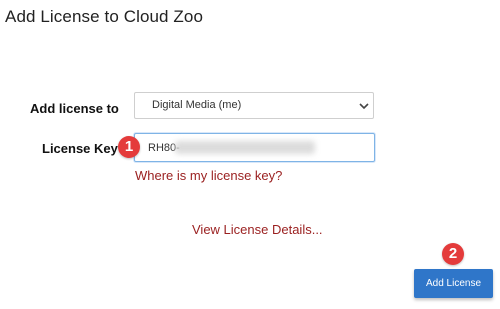 This screenshot has height=309, width=500. I want to click on chevron-down-icon, so click(364, 106).